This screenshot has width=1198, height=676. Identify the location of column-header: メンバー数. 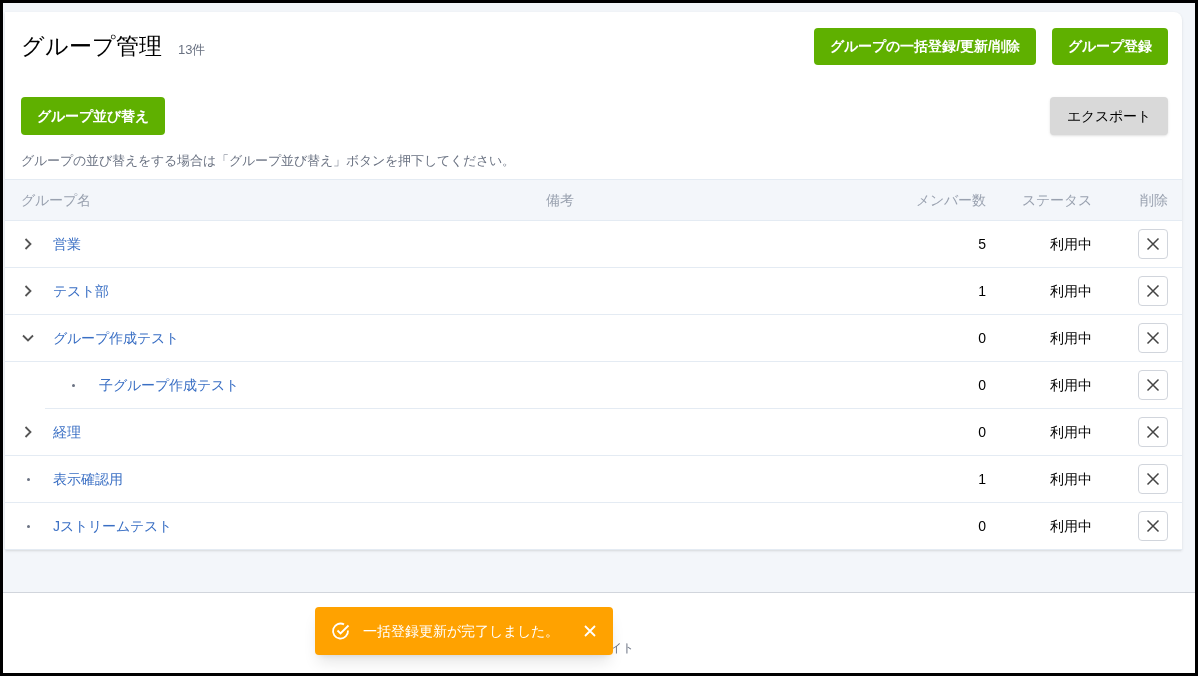
(951, 199).